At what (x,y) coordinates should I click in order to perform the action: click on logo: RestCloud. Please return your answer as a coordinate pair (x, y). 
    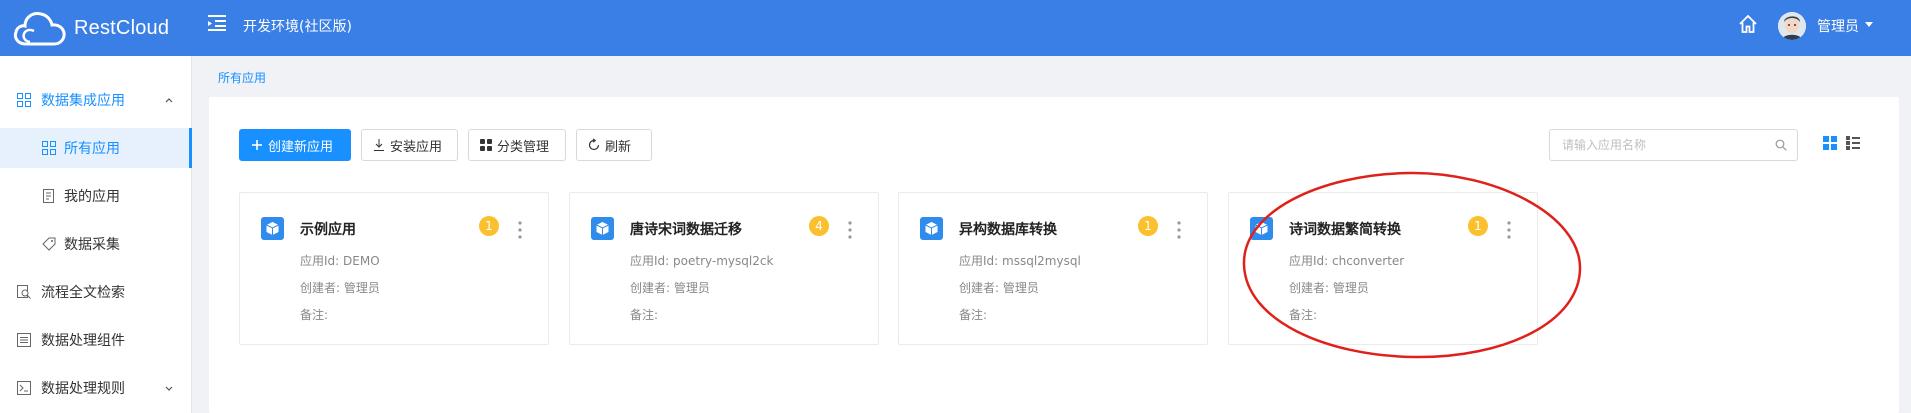
    Looking at the image, I should click on (90, 28).